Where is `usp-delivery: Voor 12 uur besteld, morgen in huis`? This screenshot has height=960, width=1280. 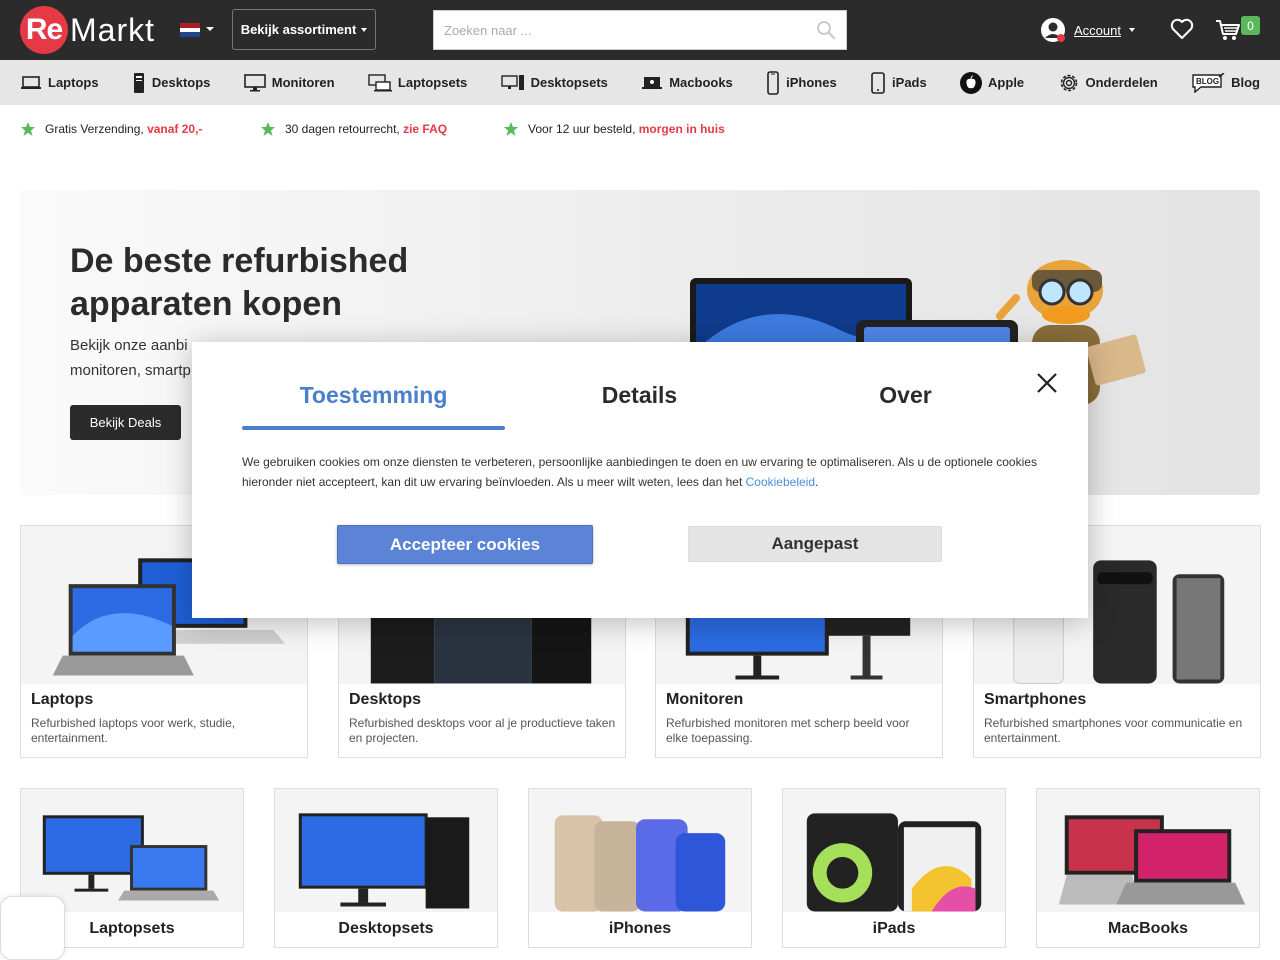
usp-delivery: Voor 12 uur besteld, morgen in huis is located at coordinates (614, 129).